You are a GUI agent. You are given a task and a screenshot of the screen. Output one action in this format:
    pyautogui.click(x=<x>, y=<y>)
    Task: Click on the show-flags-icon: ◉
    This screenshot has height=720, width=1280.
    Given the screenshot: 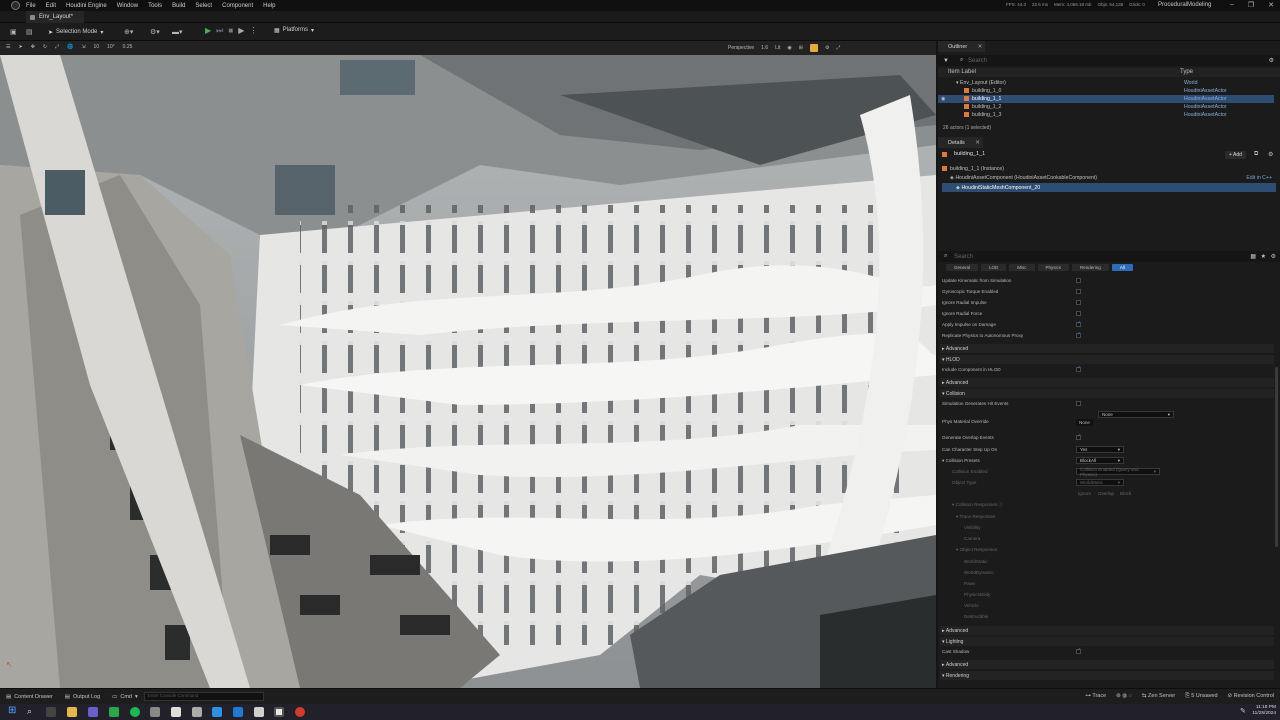 What is the action you would take?
    pyautogui.click(x=789, y=48)
    